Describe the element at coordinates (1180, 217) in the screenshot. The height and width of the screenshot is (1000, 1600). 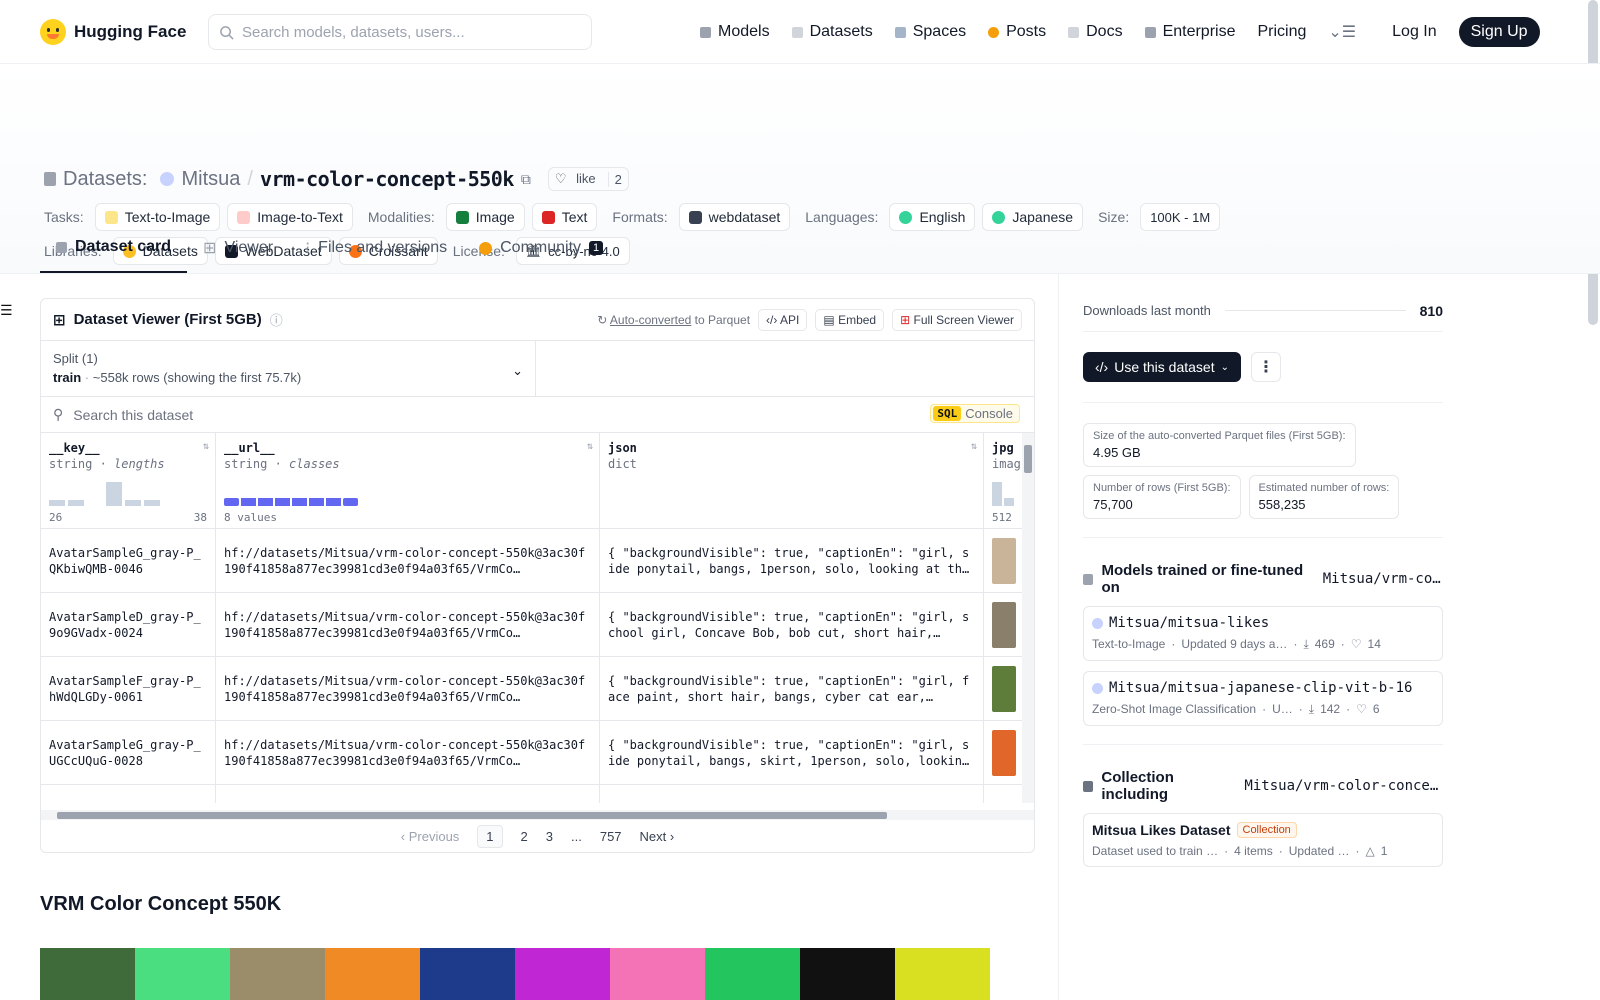
I see `tag-size: 100K - 1M` at that location.